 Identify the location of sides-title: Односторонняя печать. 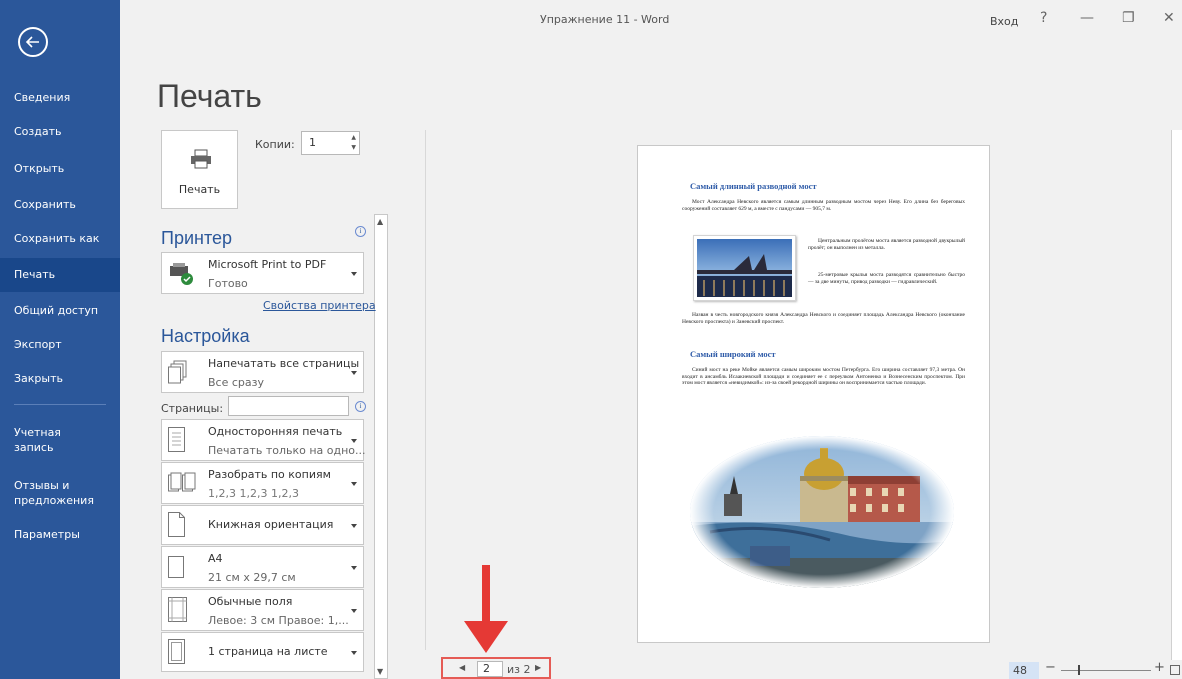
(275, 431).